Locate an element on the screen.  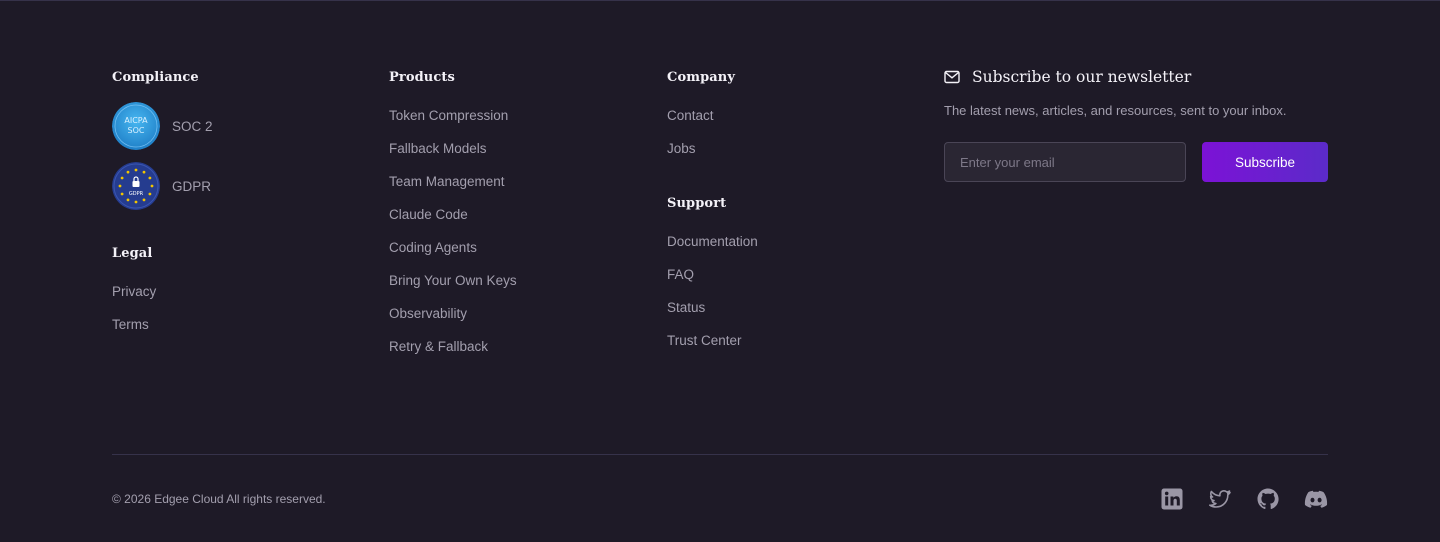
footer-link-contact: Contact is located at coordinates (690, 115).